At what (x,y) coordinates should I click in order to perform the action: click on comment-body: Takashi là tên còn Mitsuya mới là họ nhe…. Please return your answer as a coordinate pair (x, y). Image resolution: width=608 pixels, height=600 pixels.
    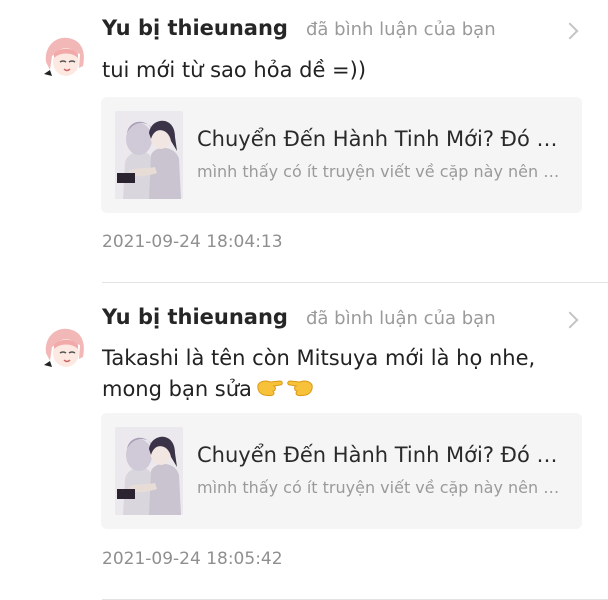
    Looking at the image, I should click on (319, 373).